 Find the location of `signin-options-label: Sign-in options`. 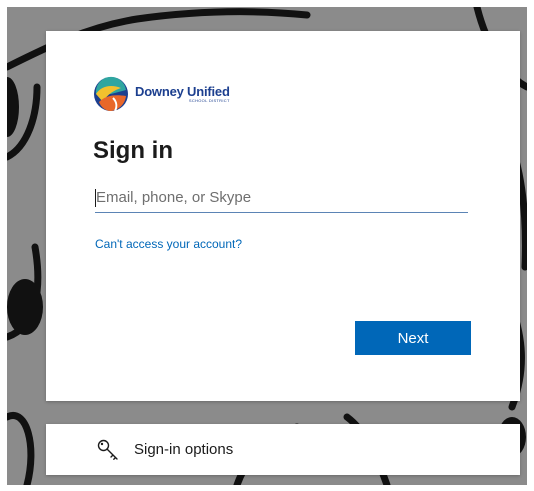

signin-options-label: Sign-in options is located at coordinates (184, 449).